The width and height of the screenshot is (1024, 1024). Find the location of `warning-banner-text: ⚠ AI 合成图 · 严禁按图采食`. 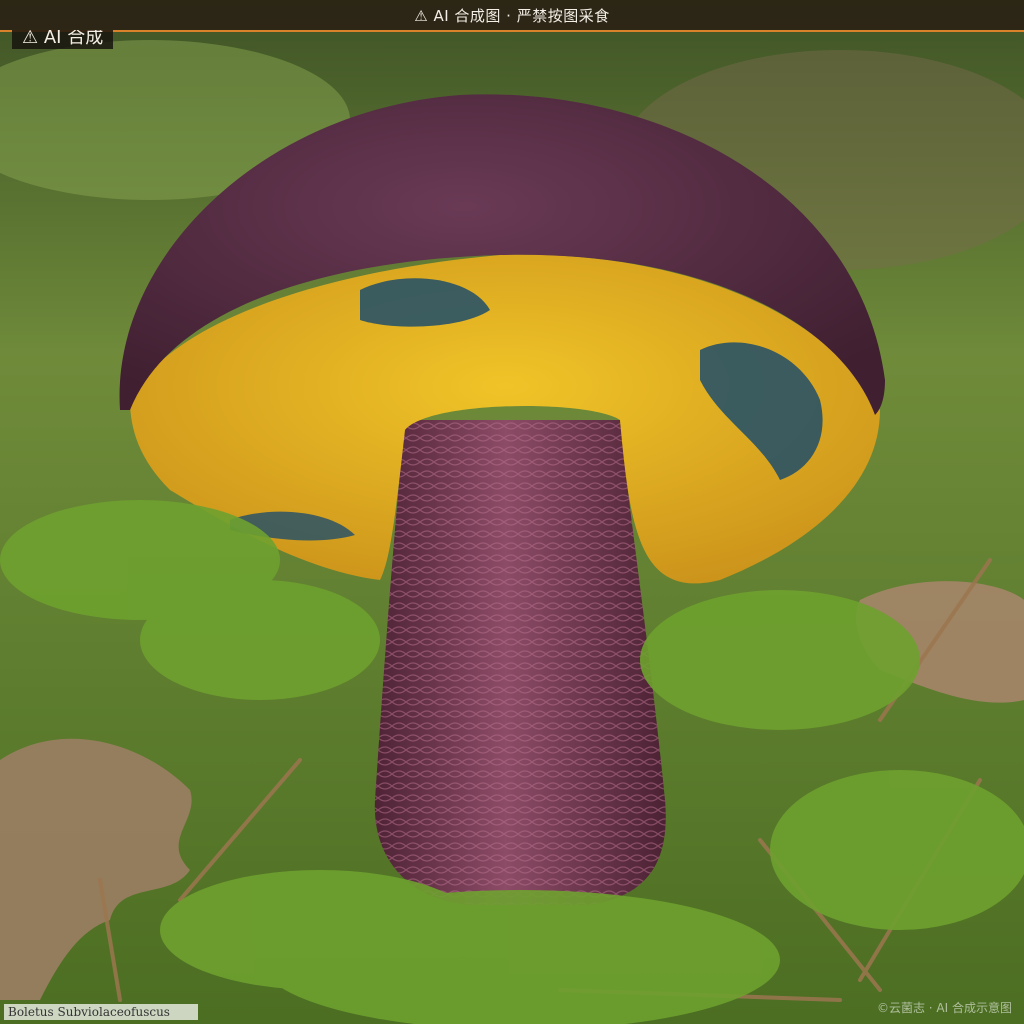

warning-banner-text: ⚠ AI 合成图 · 严禁按图采食 is located at coordinates (512, 15).